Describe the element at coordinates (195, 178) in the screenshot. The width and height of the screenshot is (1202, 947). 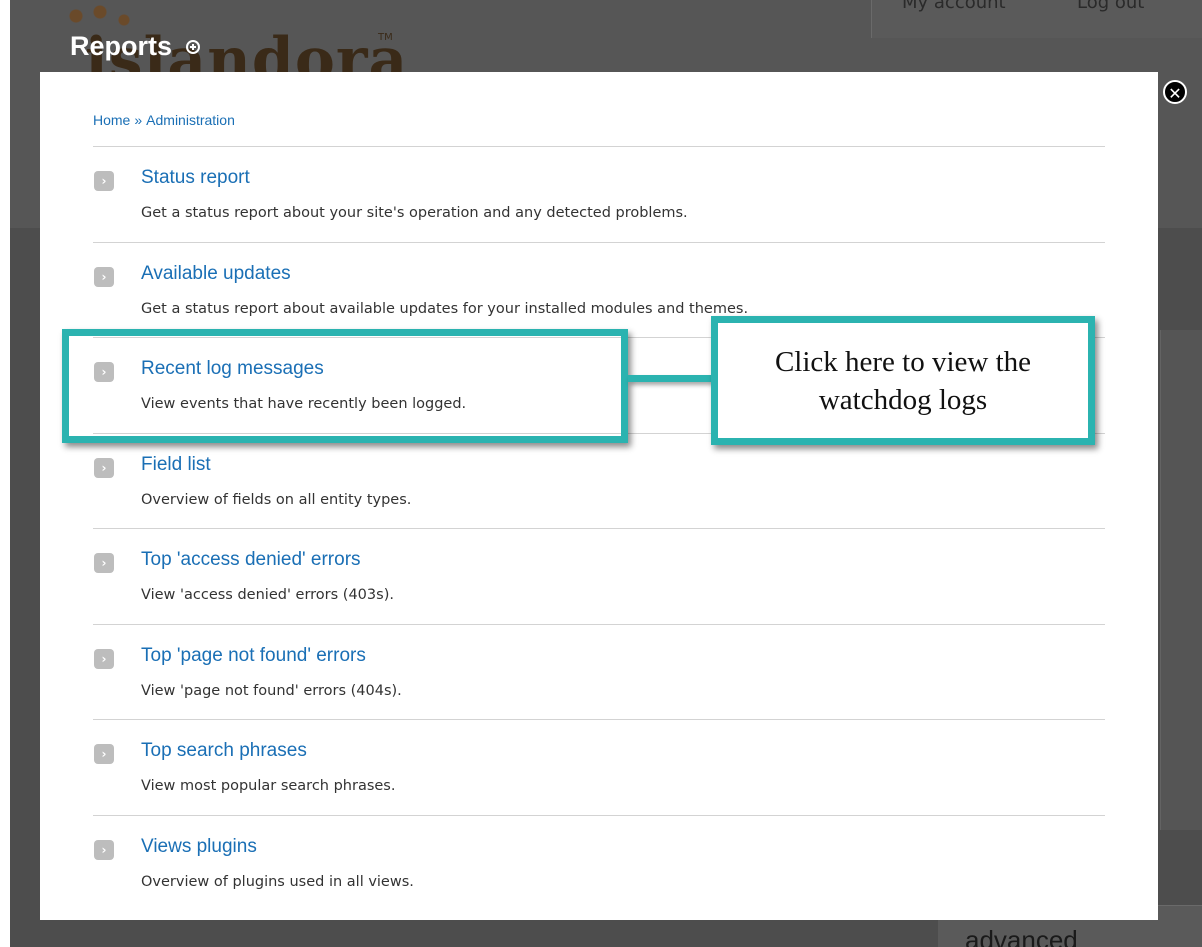
I see `status-report-link: Status report` at that location.